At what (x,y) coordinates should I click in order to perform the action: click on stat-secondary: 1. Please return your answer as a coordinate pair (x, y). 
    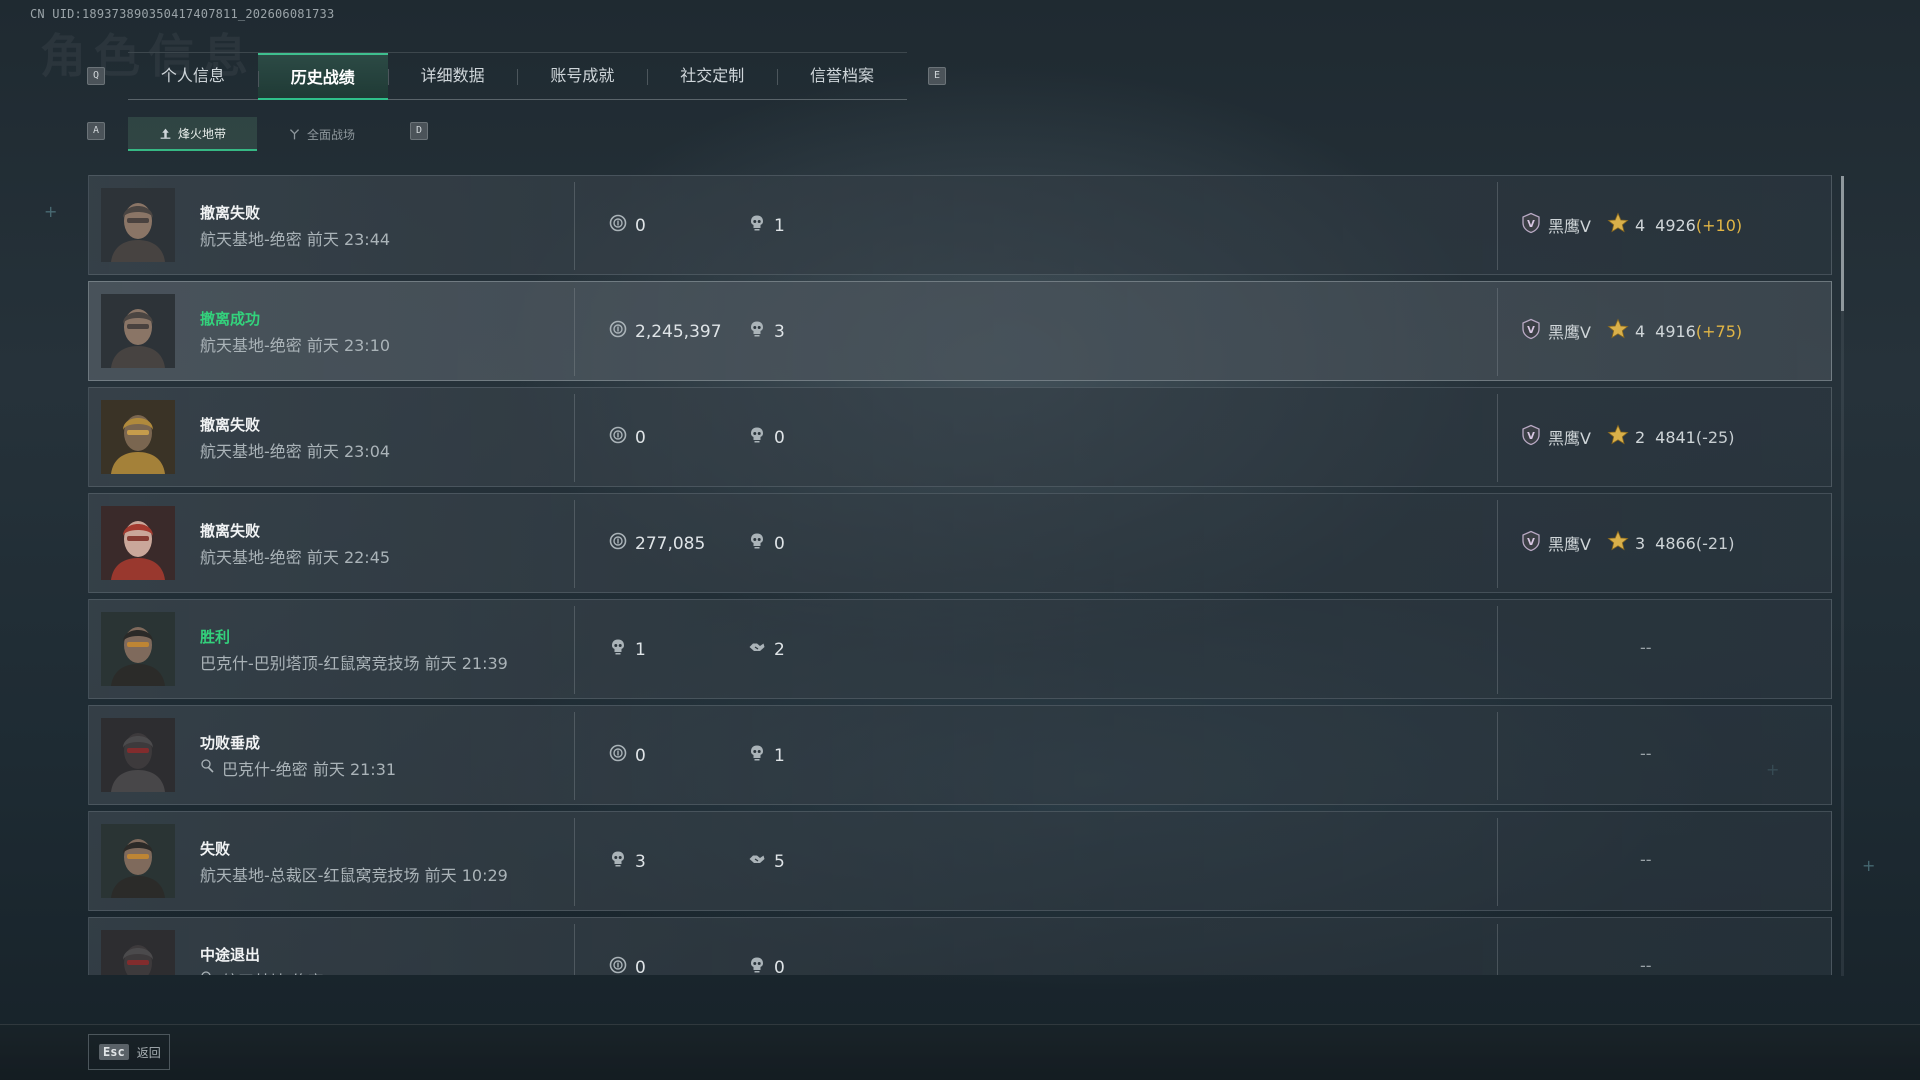
    Looking at the image, I should click on (766, 755).